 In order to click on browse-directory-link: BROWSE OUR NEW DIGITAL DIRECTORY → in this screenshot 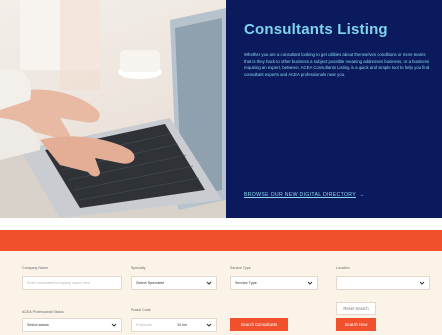, I will do `click(304, 195)`.